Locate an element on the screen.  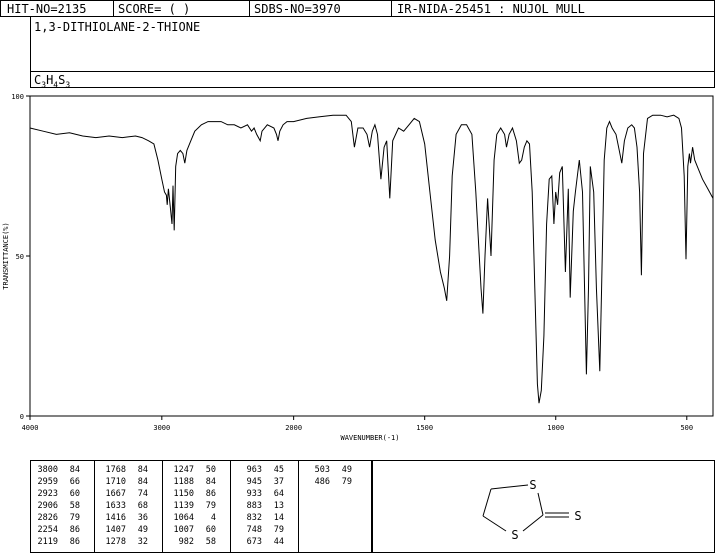
peak-table-frame is located at coordinates (201, 506).